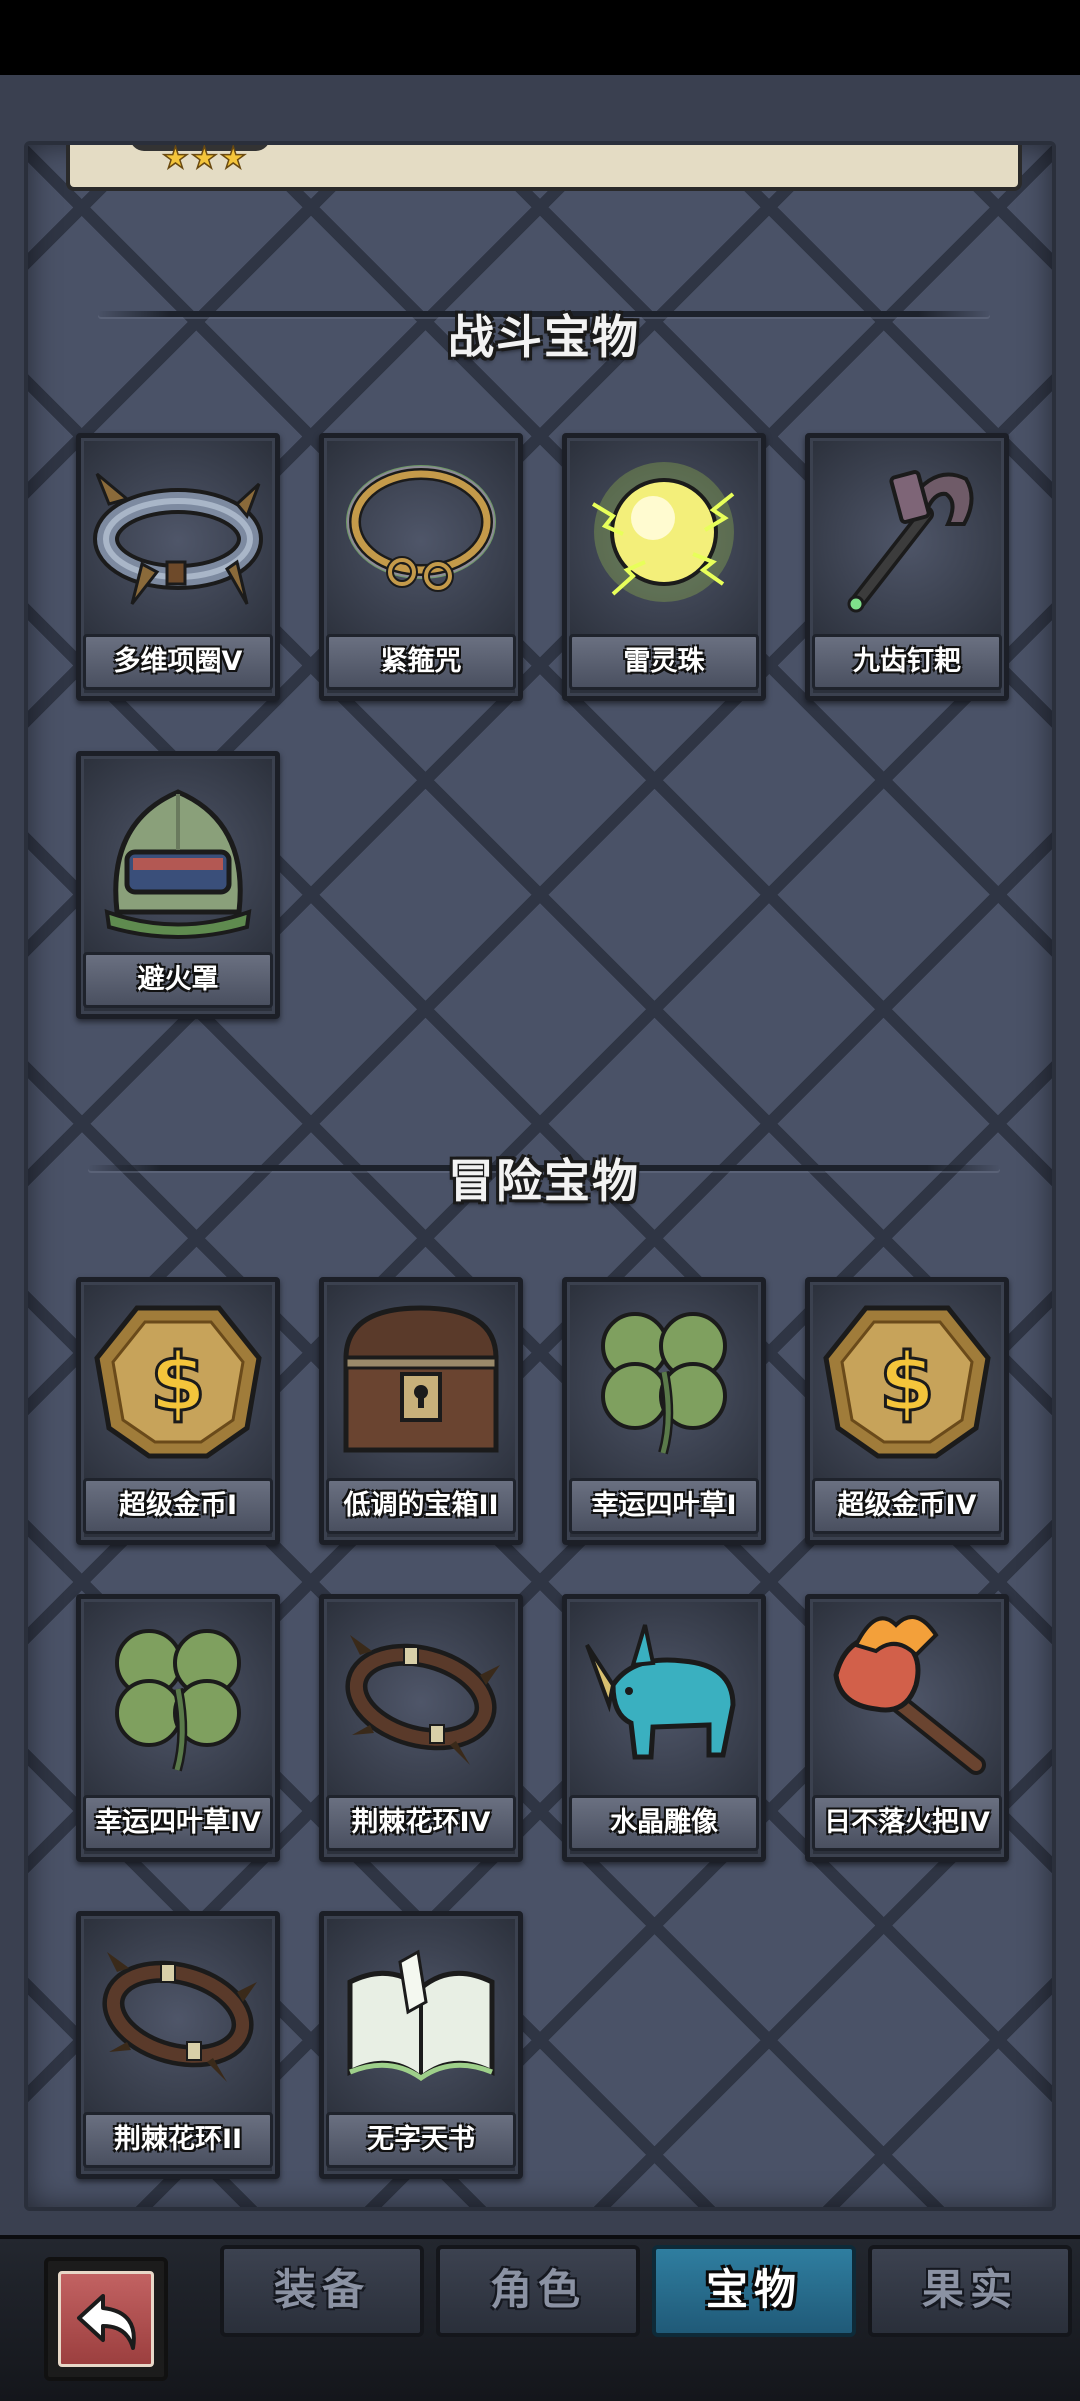  I want to click on status-bar, so click(540, 37).